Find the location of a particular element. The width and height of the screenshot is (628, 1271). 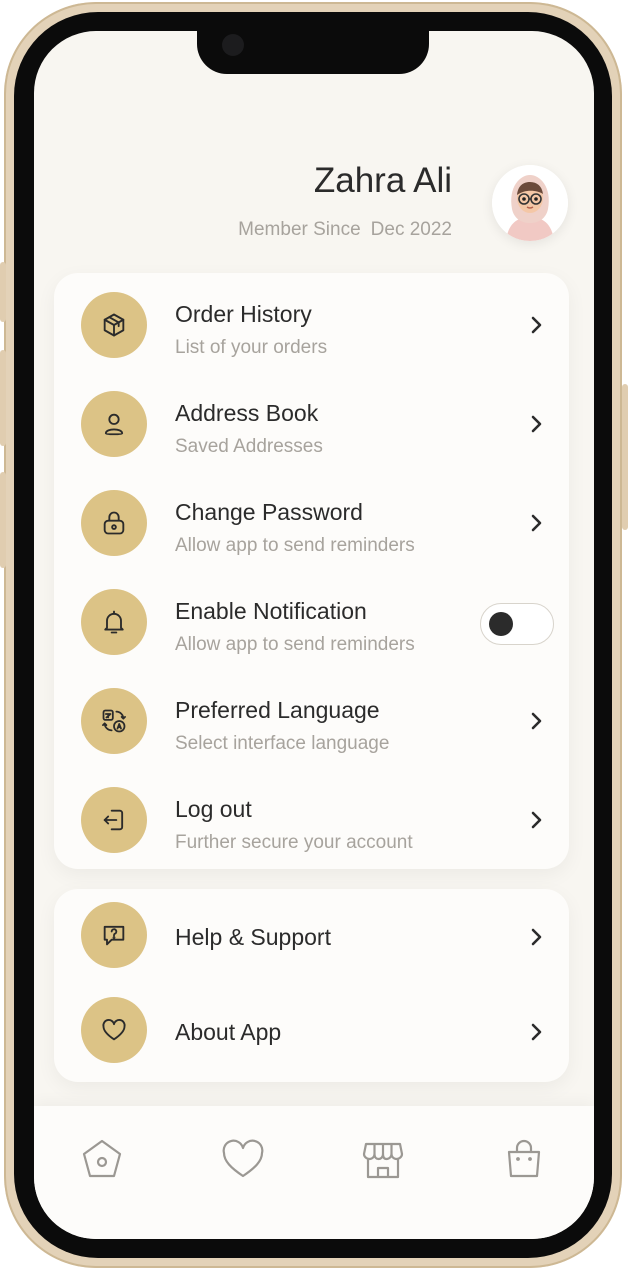

shopping-bag-icon is located at coordinates (524, 1158).